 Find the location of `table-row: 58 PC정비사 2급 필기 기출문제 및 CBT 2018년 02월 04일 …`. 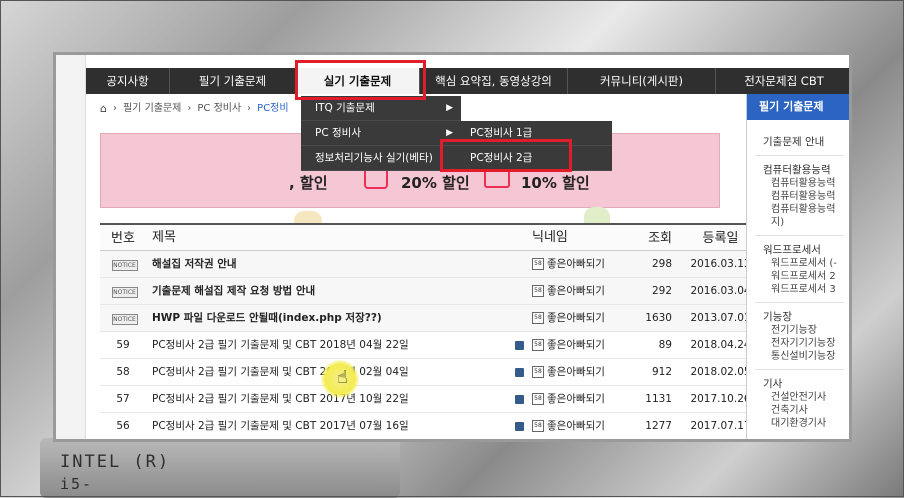

table-row: 58 PC정비사 2급 필기 기출문제 및 CBT 2018년 02월 04일 … is located at coordinates (431, 372).